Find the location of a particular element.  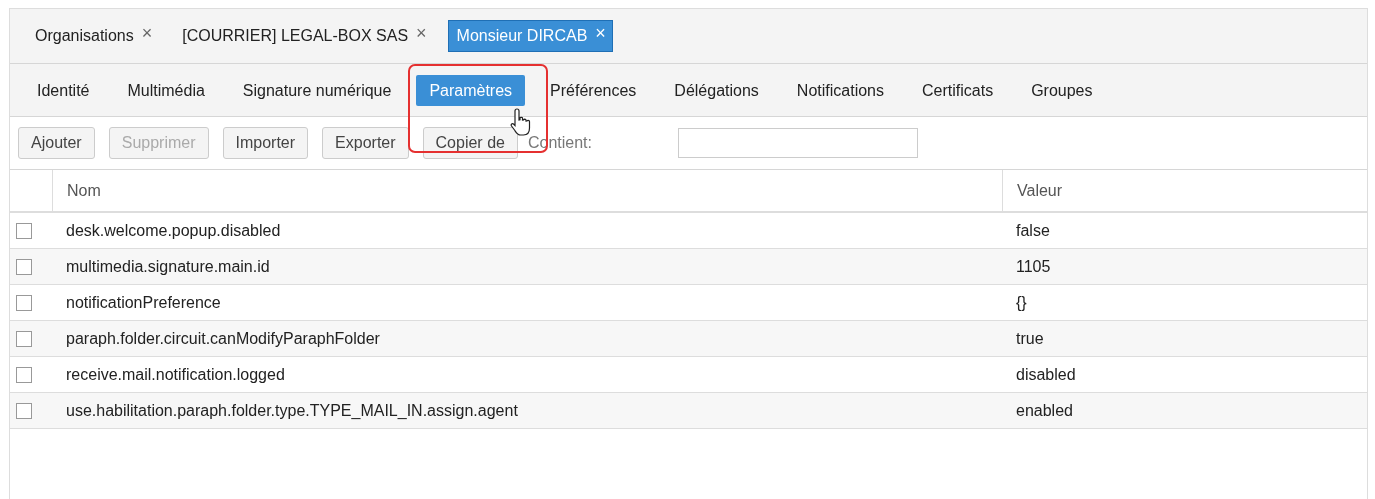

table-cell: multimedia.signature.main.id is located at coordinates (527, 267).